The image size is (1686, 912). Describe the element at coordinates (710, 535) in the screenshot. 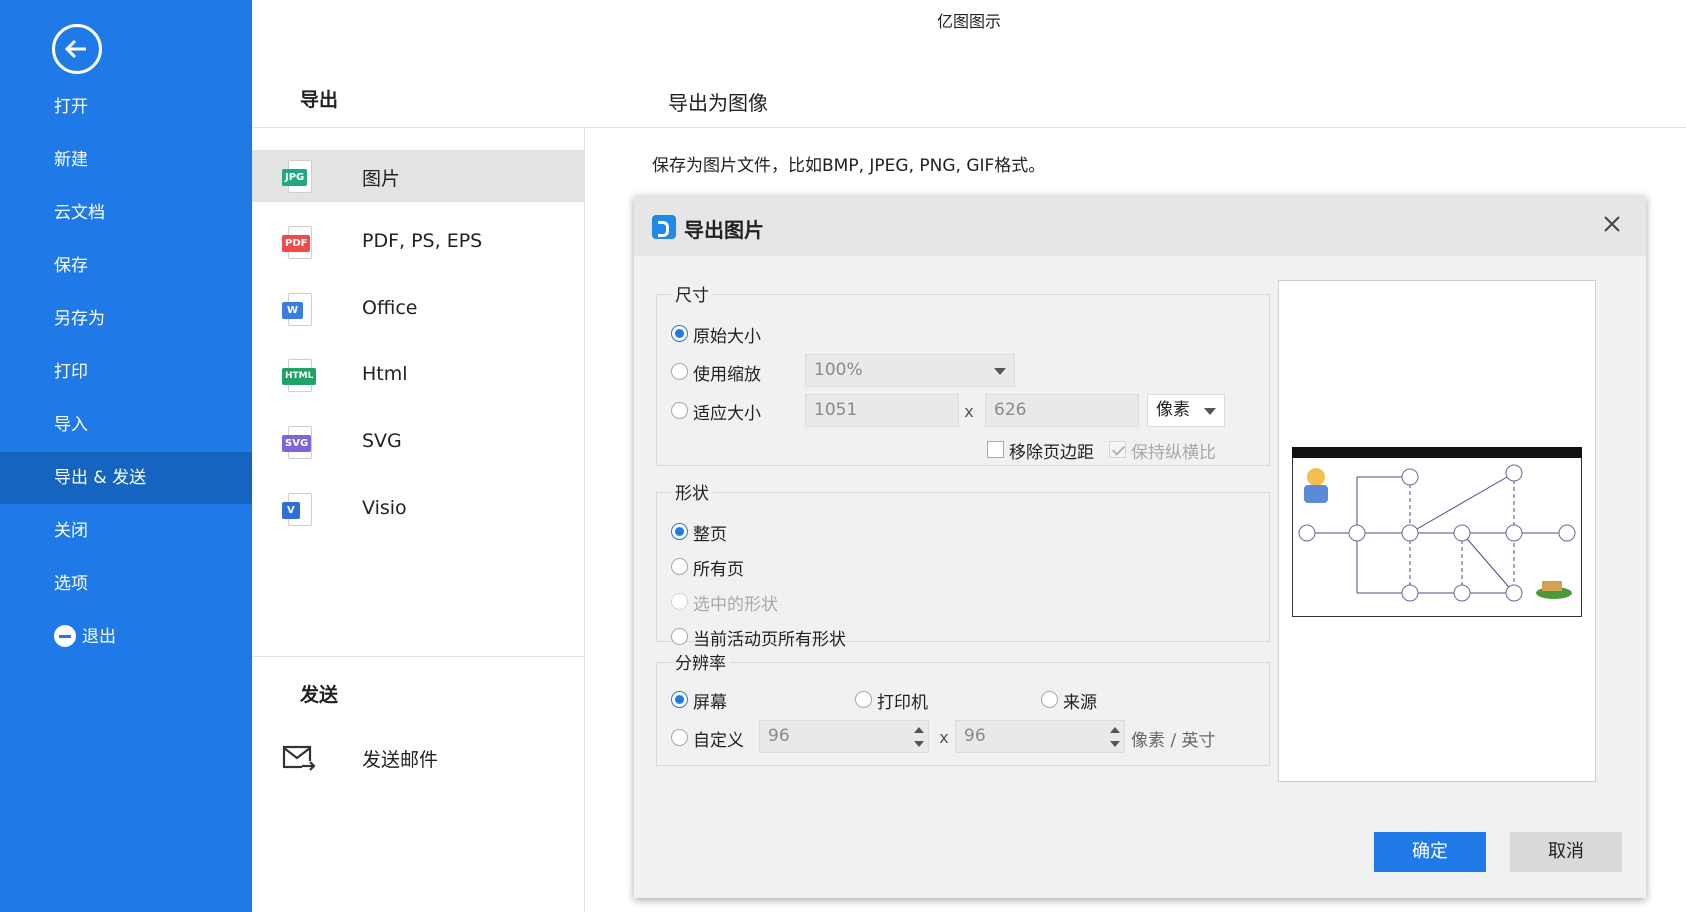

I see `whole-page-label: 整页` at that location.